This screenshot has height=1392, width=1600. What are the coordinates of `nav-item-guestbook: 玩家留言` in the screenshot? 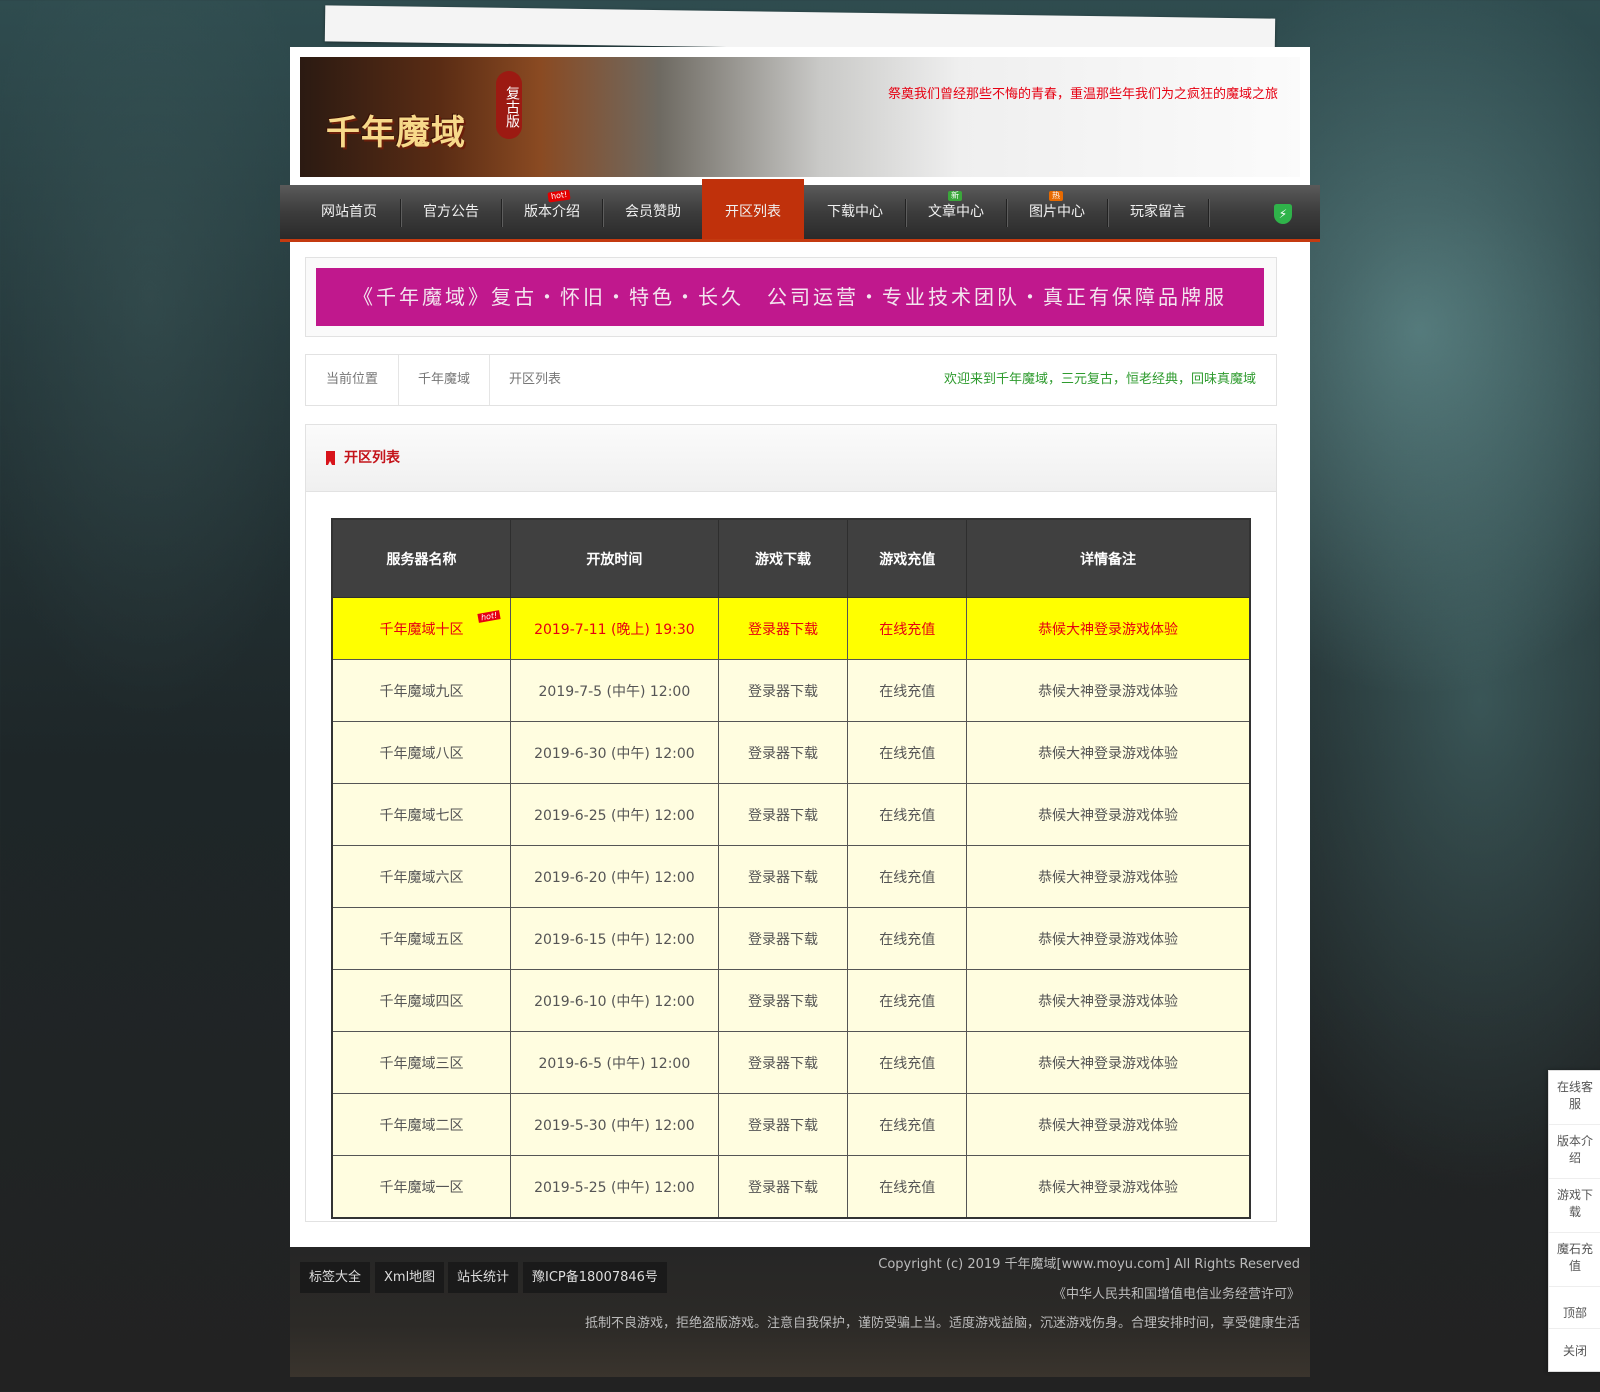 It's located at (1158, 212).